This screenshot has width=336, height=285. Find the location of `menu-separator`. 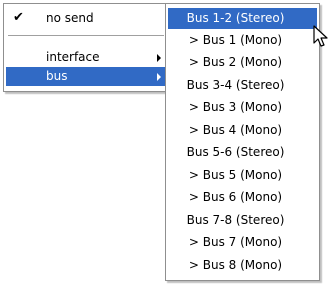

menu-separator is located at coordinates (86, 36).